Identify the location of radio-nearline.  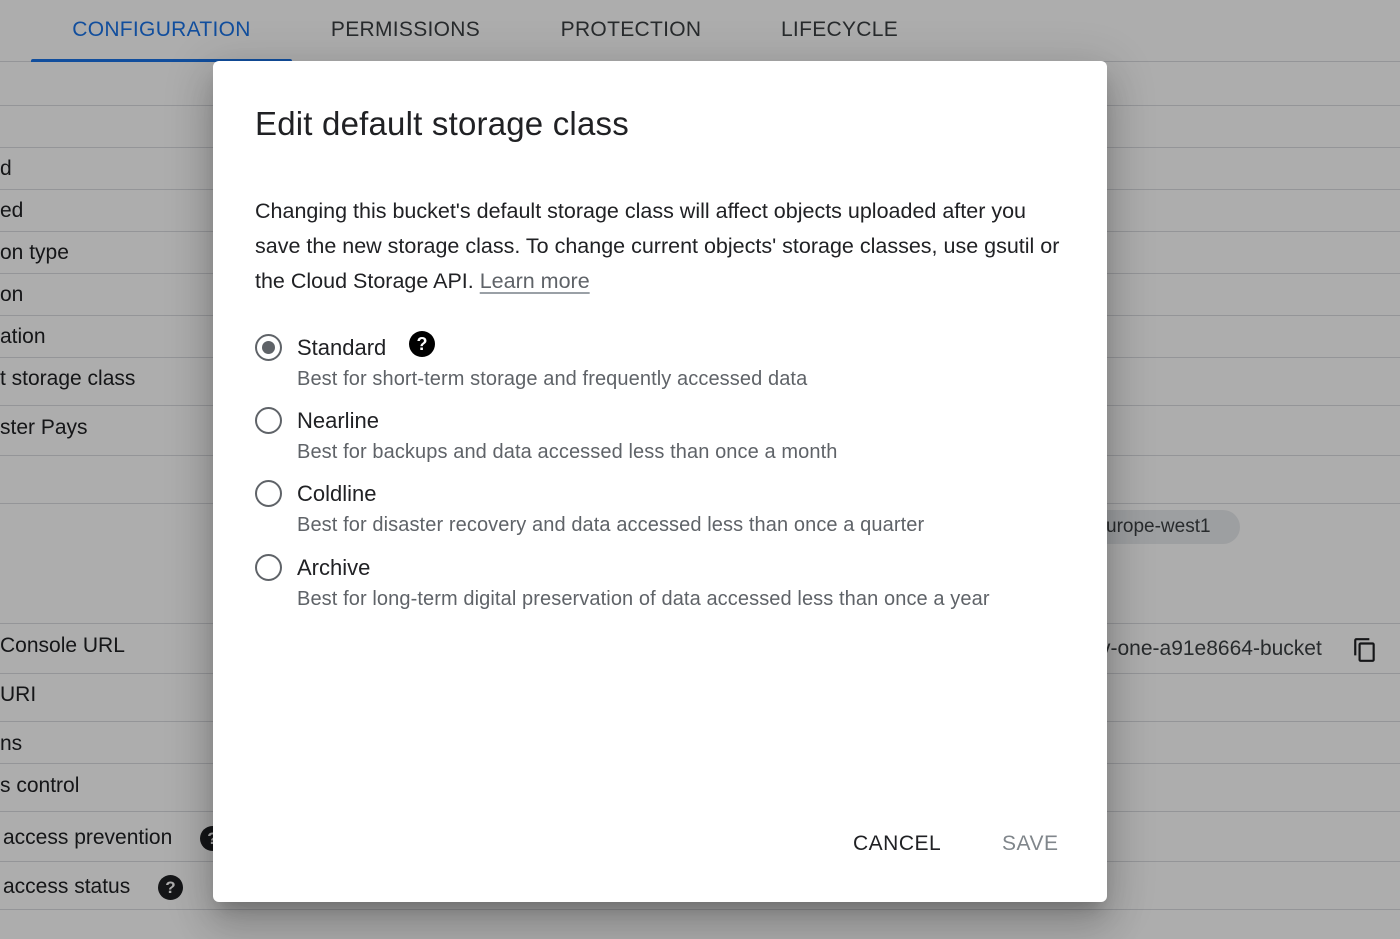
(268, 420).